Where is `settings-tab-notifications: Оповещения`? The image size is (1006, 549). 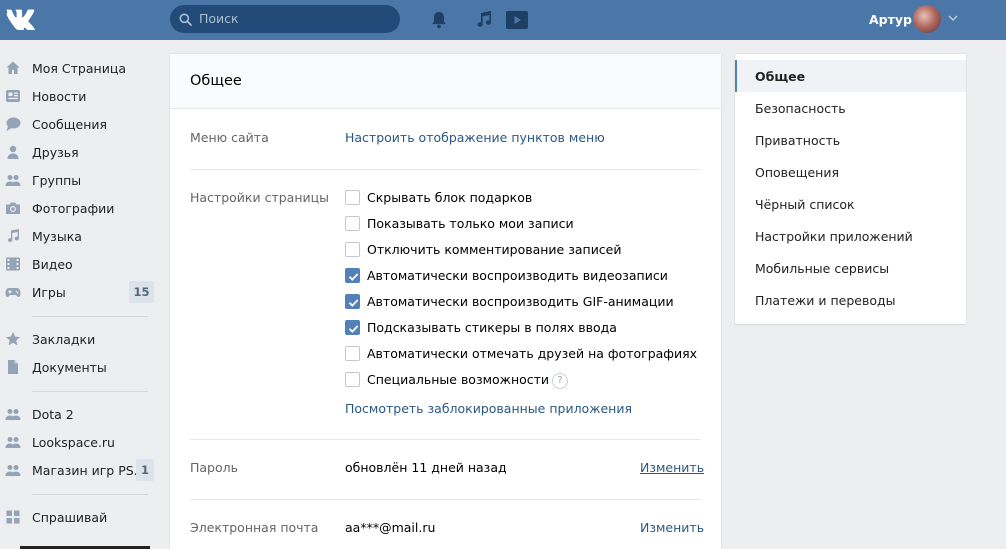 settings-tab-notifications: Оповещения is located at coordinates (850, 172).